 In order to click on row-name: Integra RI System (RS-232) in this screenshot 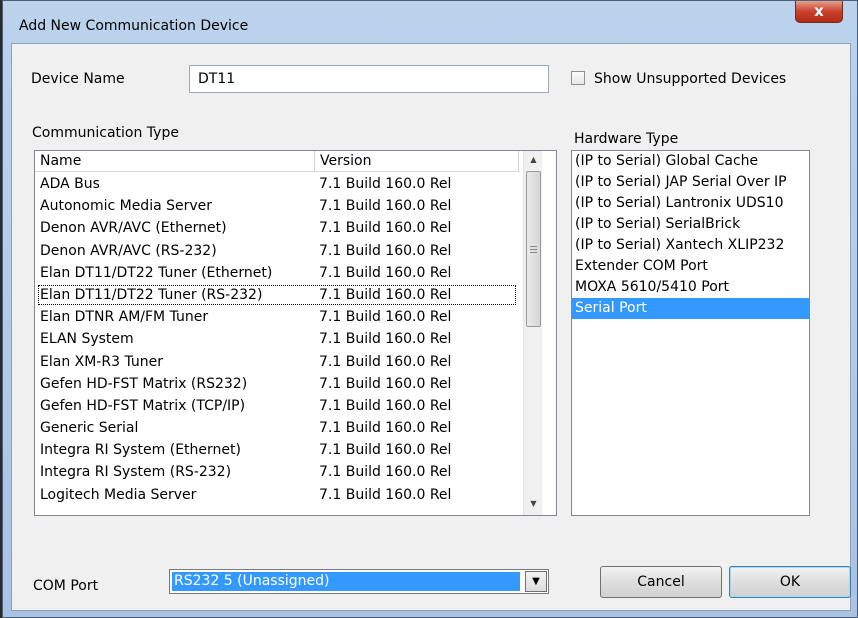, I will do `click(136, 472)`.